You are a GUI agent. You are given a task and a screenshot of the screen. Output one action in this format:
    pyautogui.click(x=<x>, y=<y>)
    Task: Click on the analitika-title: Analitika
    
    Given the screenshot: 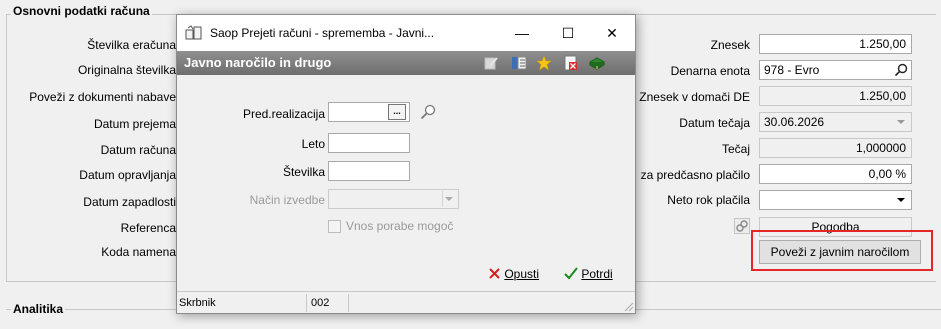 What is the action you would take?
    pyautogui.click(x=38, y=309)
    